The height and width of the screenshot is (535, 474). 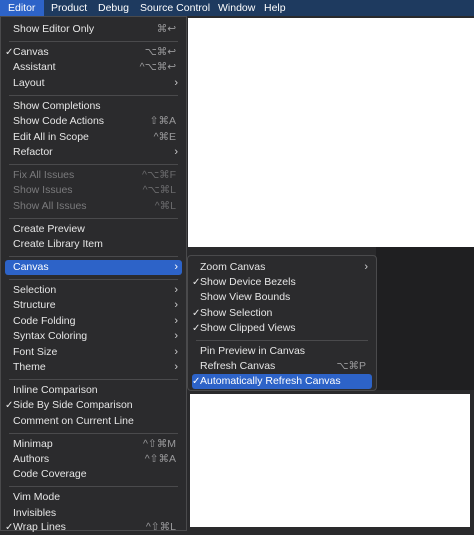 What do you see at coordinates (282, 328) in the screenshot?
I see `menu-item-show-clipped-views: ✓ Show Clipped Views` at bounding box center [282, 328].